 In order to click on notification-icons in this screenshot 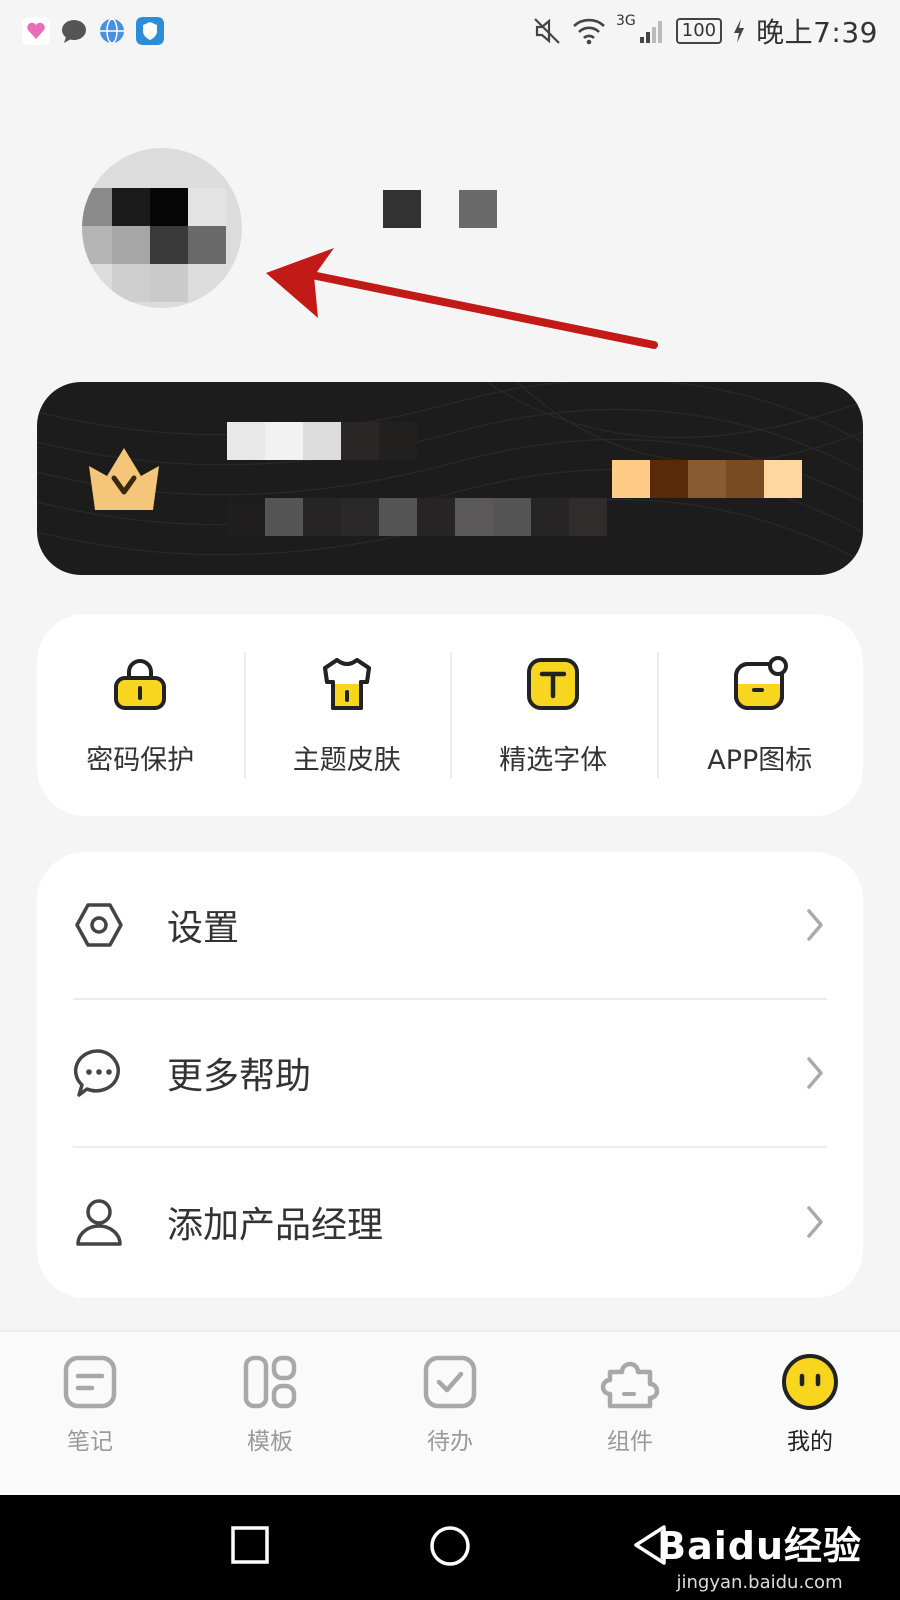, I will do `click(93, 31)`.